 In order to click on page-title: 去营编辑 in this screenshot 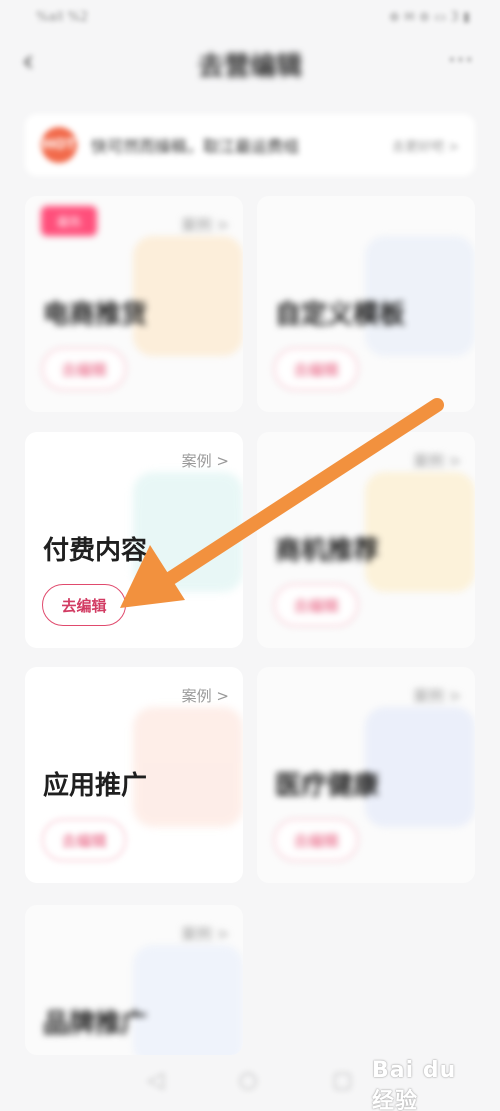, I will do `click(249, 66)`.